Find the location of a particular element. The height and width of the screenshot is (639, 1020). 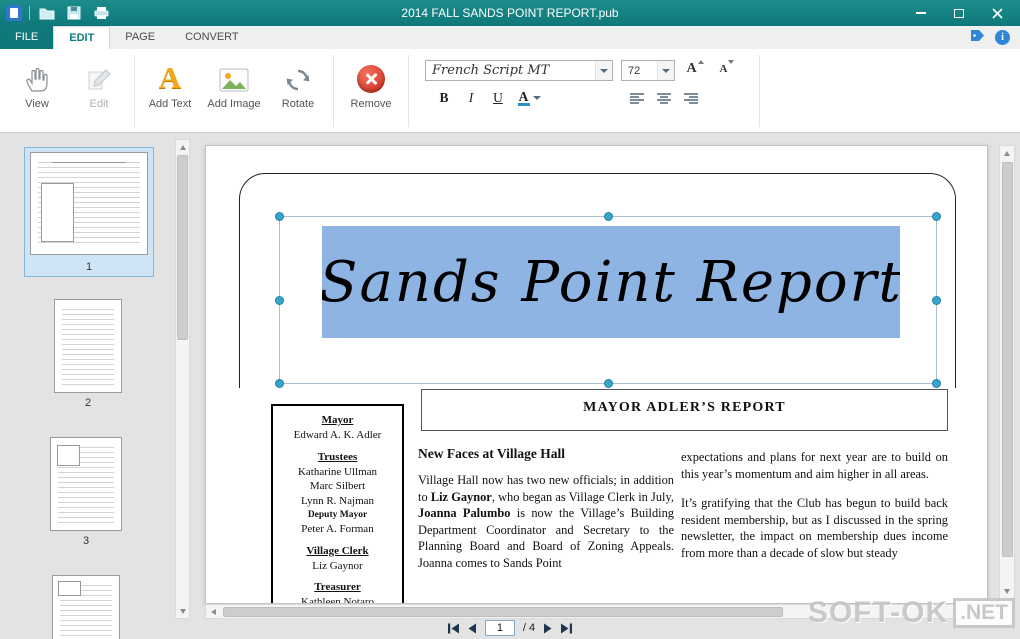

first-page-icon is located at coordinates (453, 628).